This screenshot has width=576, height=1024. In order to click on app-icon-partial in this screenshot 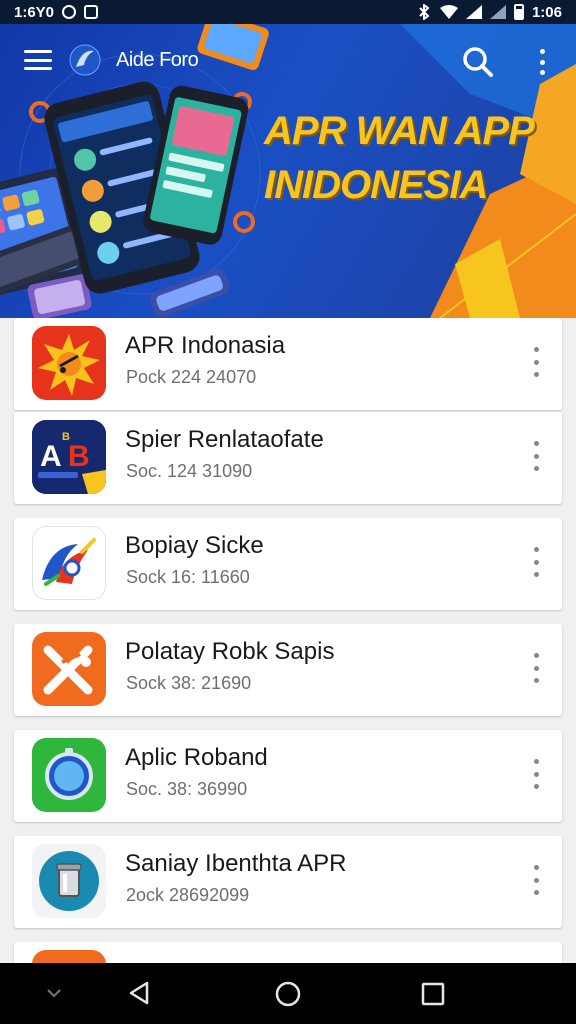, I will do `click(69, 956)`.